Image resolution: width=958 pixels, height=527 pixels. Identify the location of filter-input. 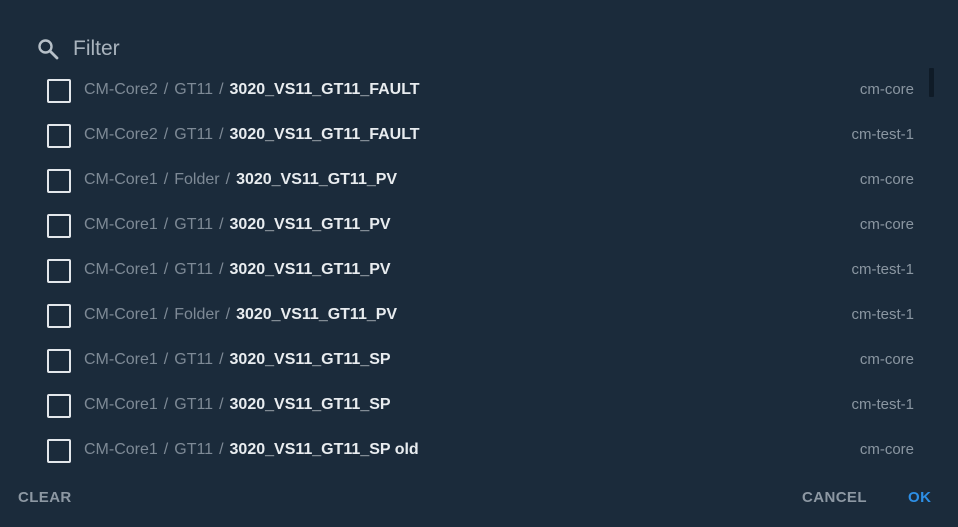
(273, 49).